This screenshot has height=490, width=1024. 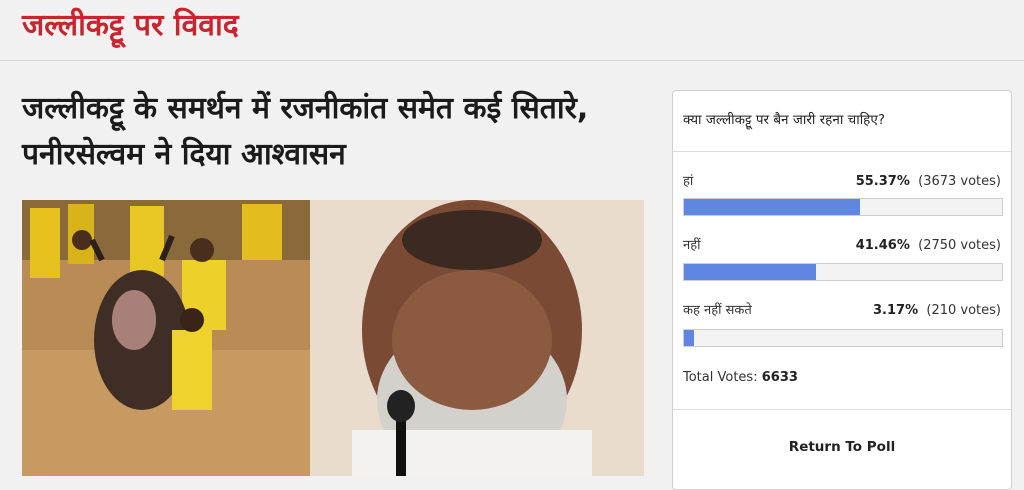 What do you see at coordinates (882, 245) in the screenshot?
I see `poll-option-percent: 41.46%` at bounding box center [882, 245].